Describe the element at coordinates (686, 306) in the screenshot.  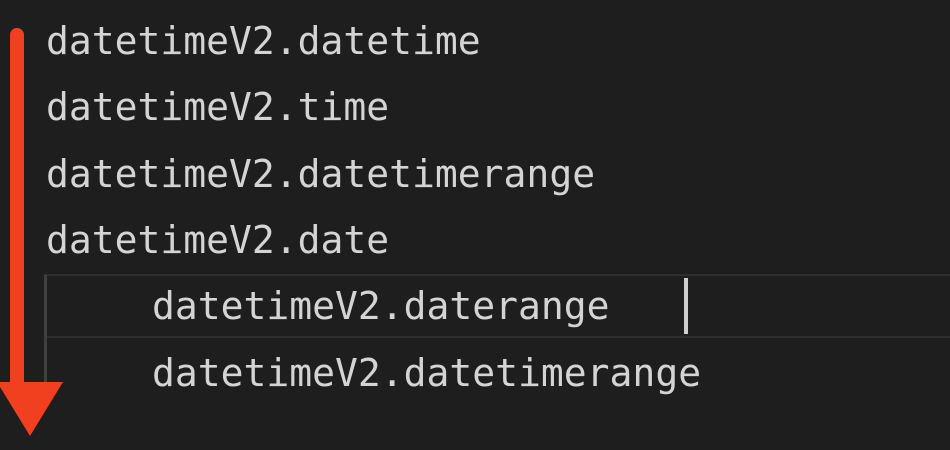
I see `text-cursor` at that location.